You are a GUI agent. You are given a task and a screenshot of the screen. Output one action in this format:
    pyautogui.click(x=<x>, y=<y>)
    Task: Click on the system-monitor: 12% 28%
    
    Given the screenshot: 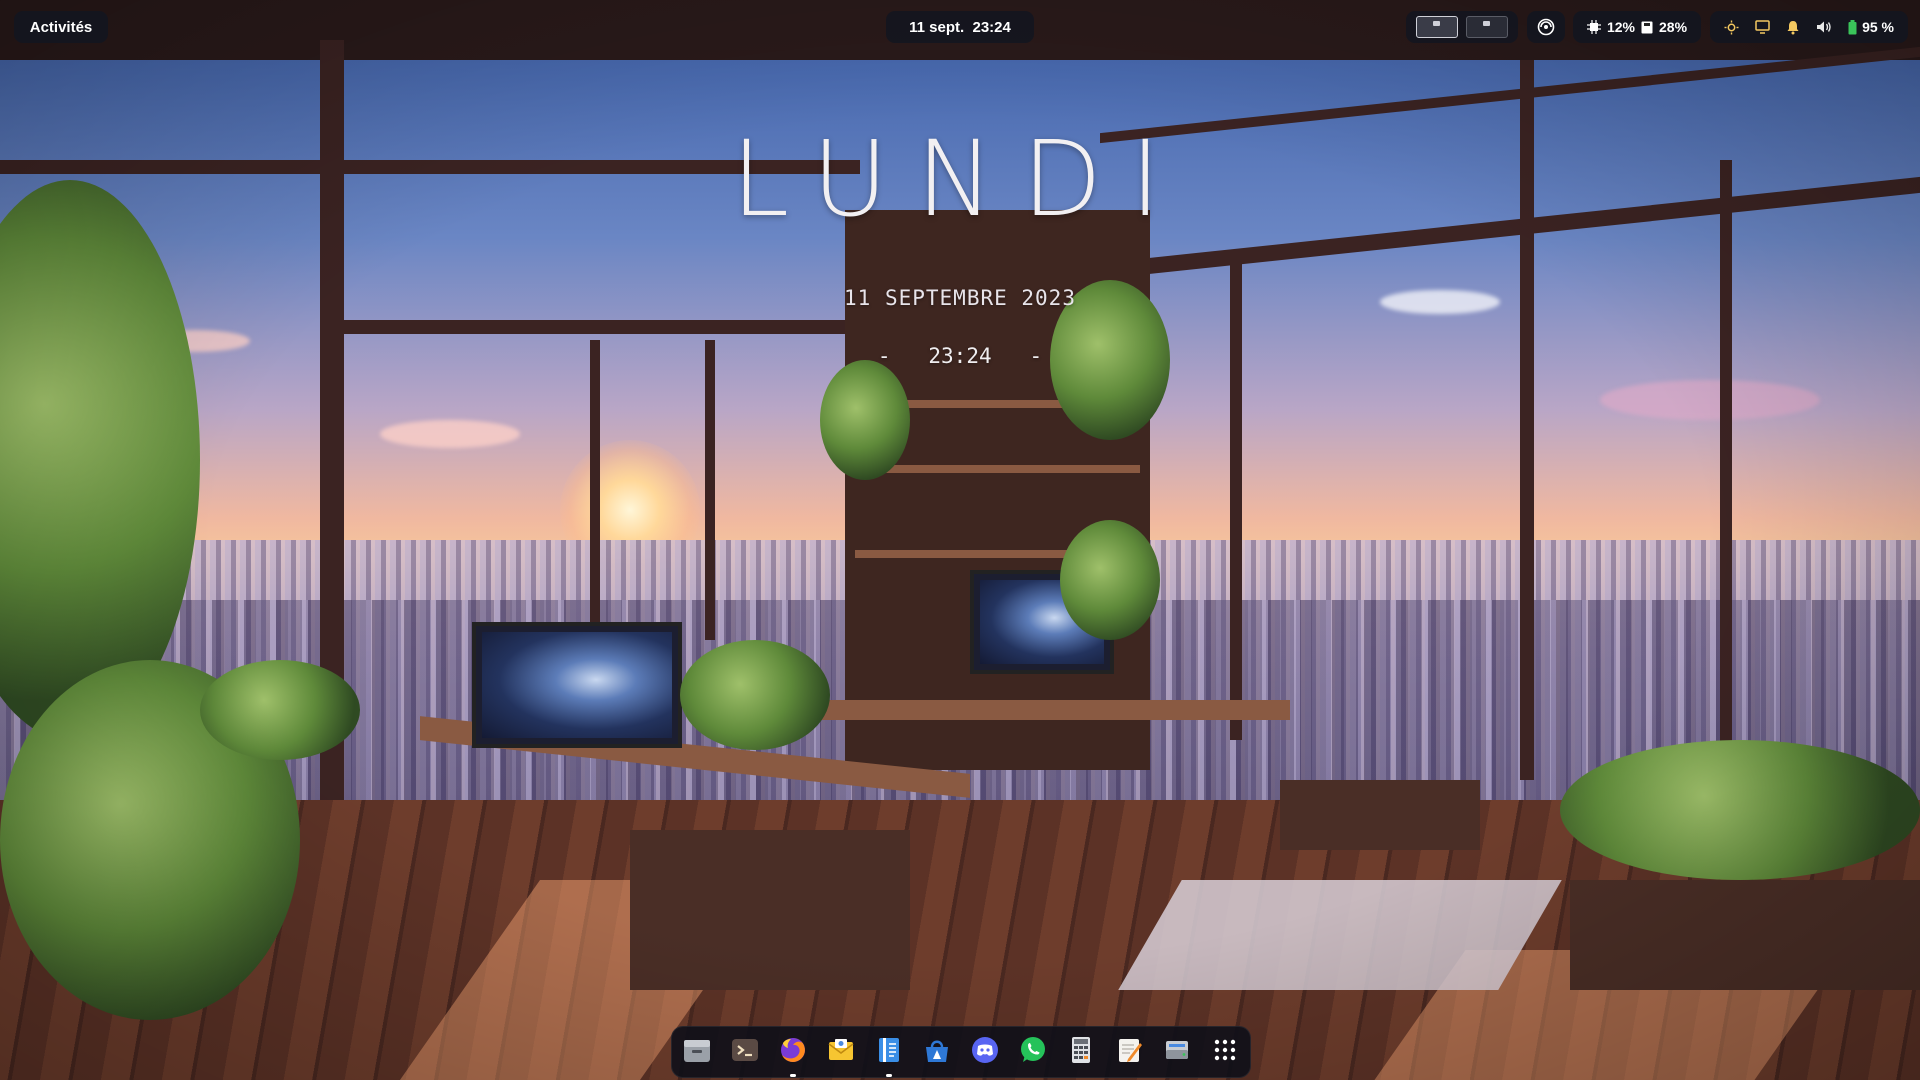 What is the action you would take?
    pyautogui.click(x=1637, y=27)
    